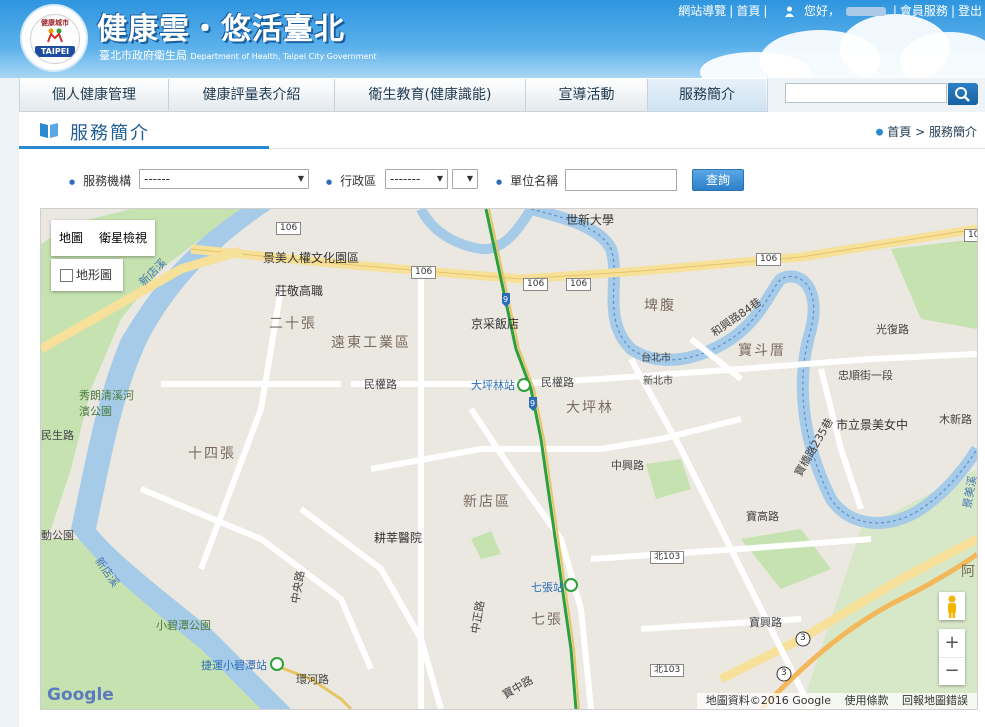  I want to click on search-icon, so click(962, 94).